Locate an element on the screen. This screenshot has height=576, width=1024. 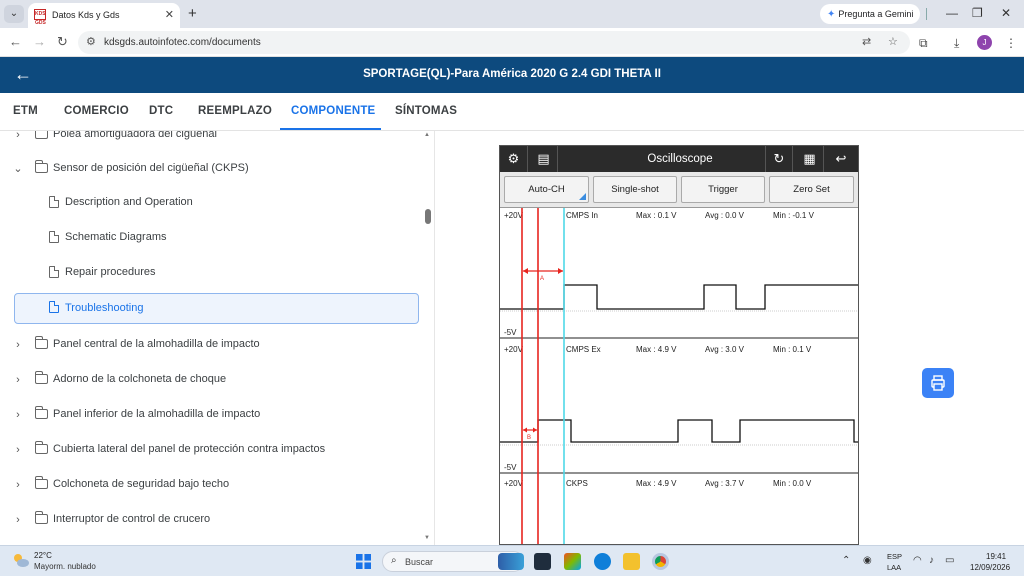
tree-item: › Colchoneta de seguridad bajo techo is located at coordinates (215, 485).